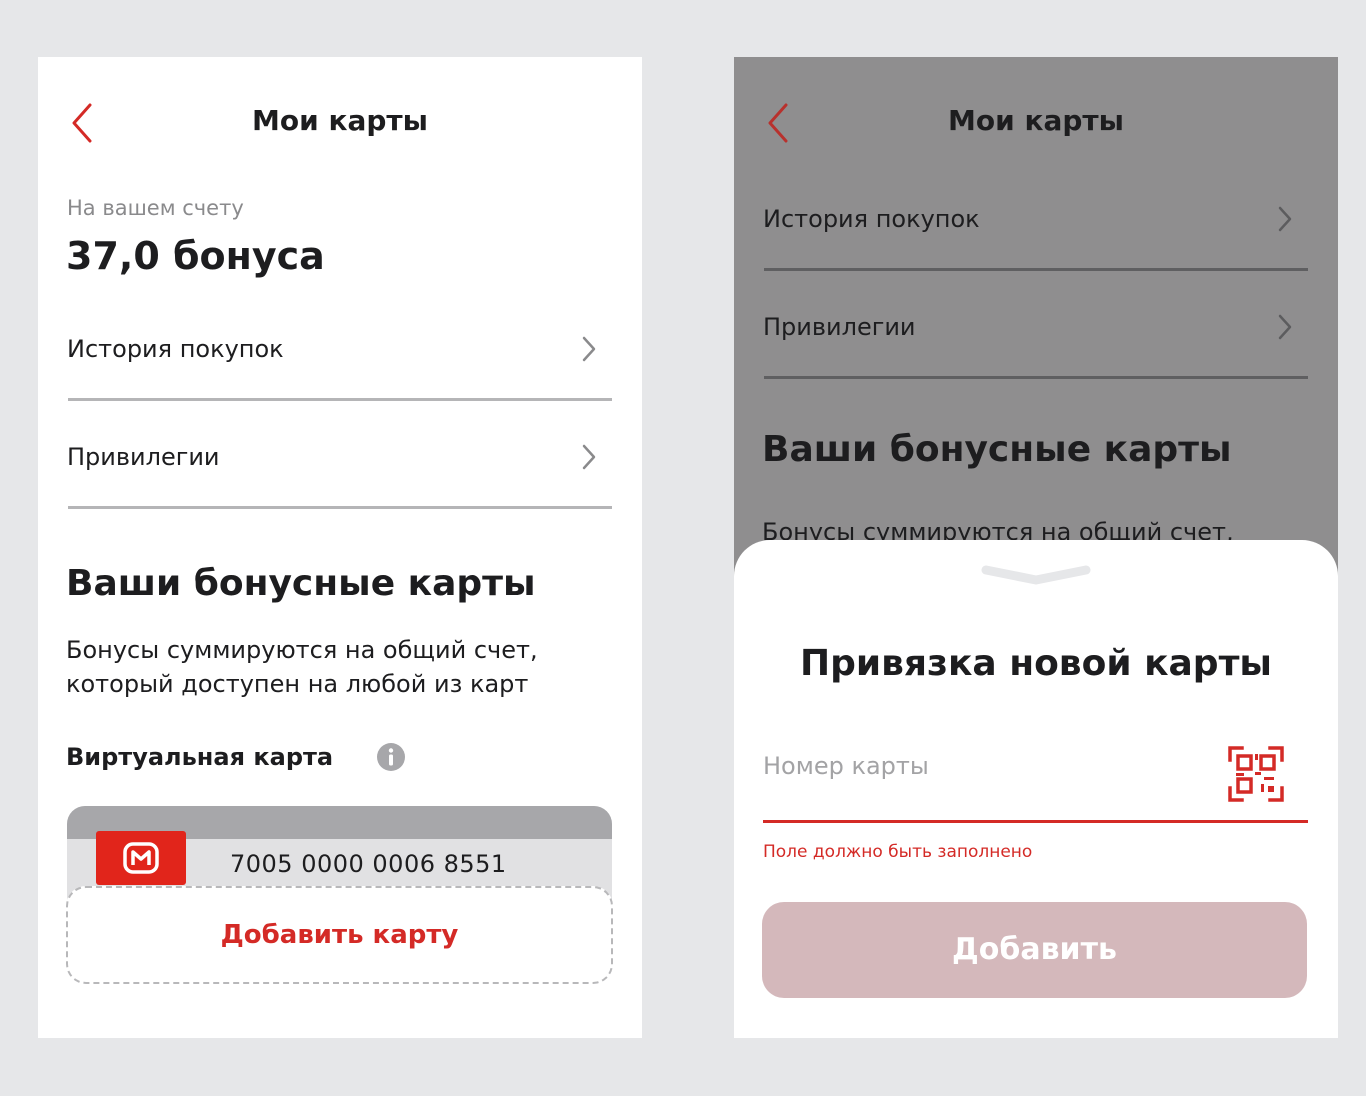  Describe the element at coordinates (297, 684) in the screenshot. I see `description-line: который доступен на любой из карт` at that location.